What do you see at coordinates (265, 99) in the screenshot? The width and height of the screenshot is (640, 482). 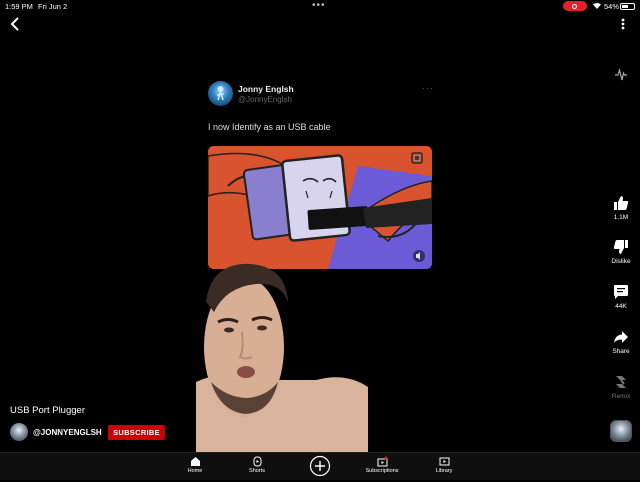 I see `tweet-handle: @JonnyEnglsh` at bounding box center [265, 99].